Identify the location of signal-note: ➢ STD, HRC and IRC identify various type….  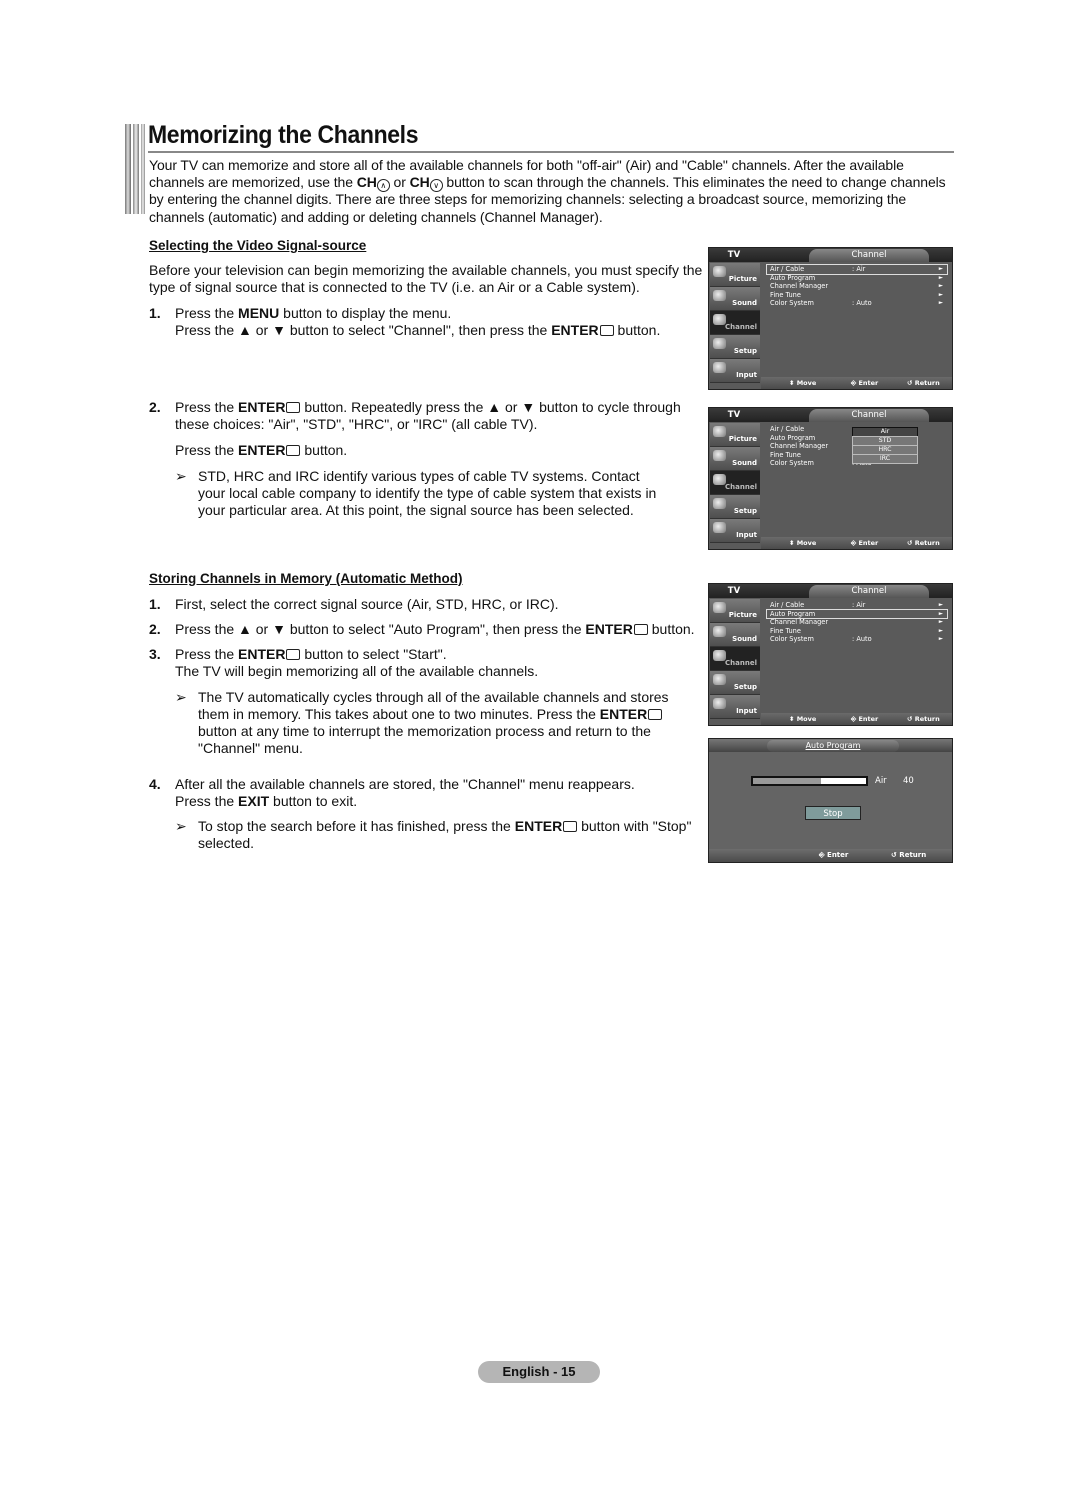
(416, 493).